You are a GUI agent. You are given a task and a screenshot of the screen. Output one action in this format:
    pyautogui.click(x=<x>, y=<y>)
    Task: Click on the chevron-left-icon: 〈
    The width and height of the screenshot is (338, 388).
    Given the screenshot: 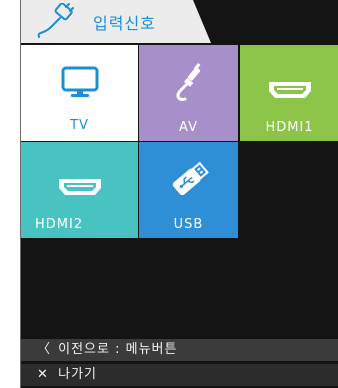 What is the action you would take?
    pyautogui.click(x=44, y=349)
    